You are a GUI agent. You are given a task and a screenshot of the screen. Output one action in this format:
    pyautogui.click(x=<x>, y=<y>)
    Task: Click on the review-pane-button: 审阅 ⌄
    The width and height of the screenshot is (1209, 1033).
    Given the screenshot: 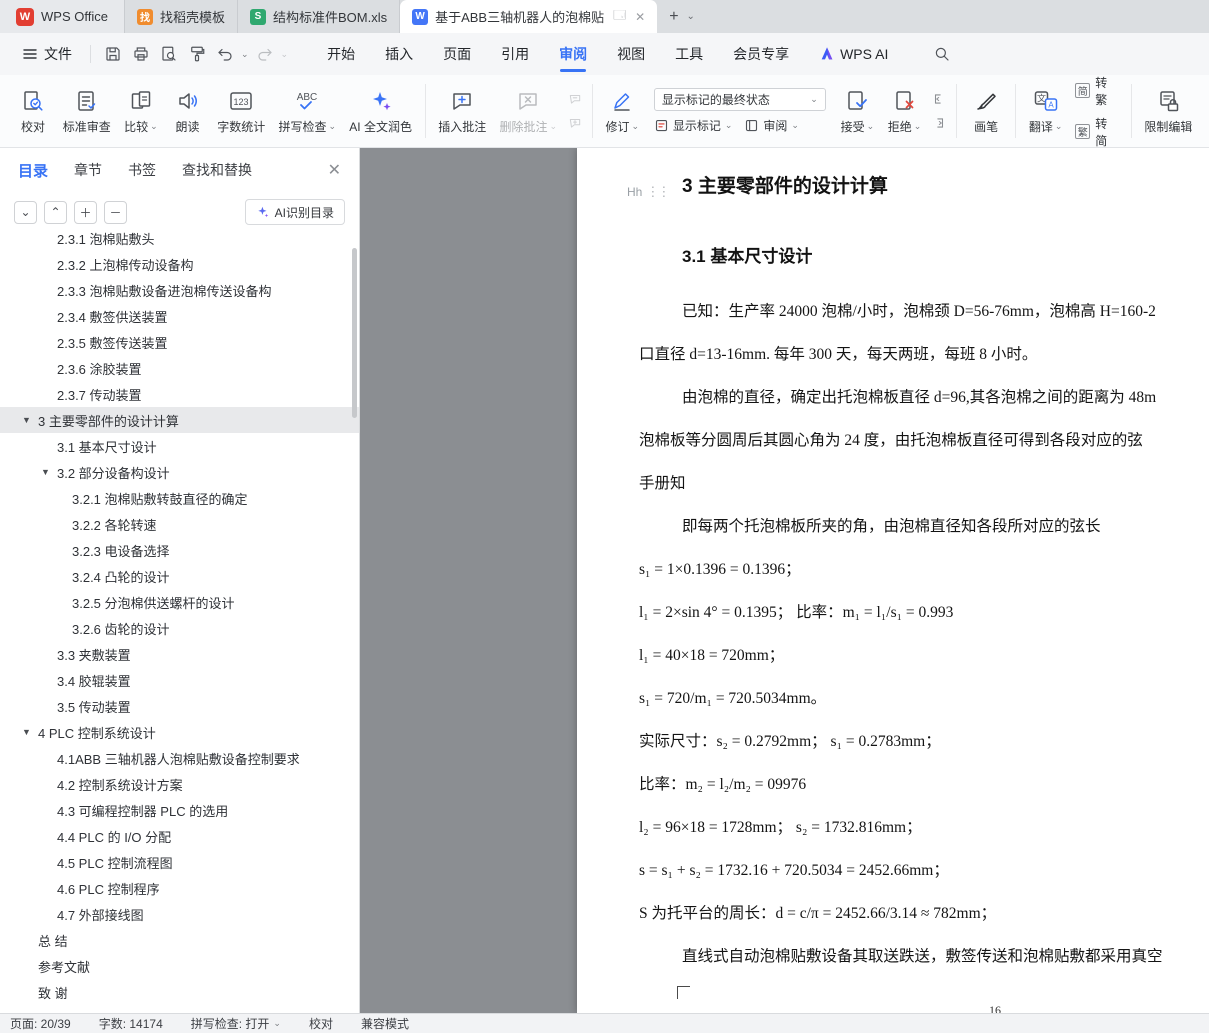 What is the action you would take?
    pyautogui.click(x=771, y=125)
    